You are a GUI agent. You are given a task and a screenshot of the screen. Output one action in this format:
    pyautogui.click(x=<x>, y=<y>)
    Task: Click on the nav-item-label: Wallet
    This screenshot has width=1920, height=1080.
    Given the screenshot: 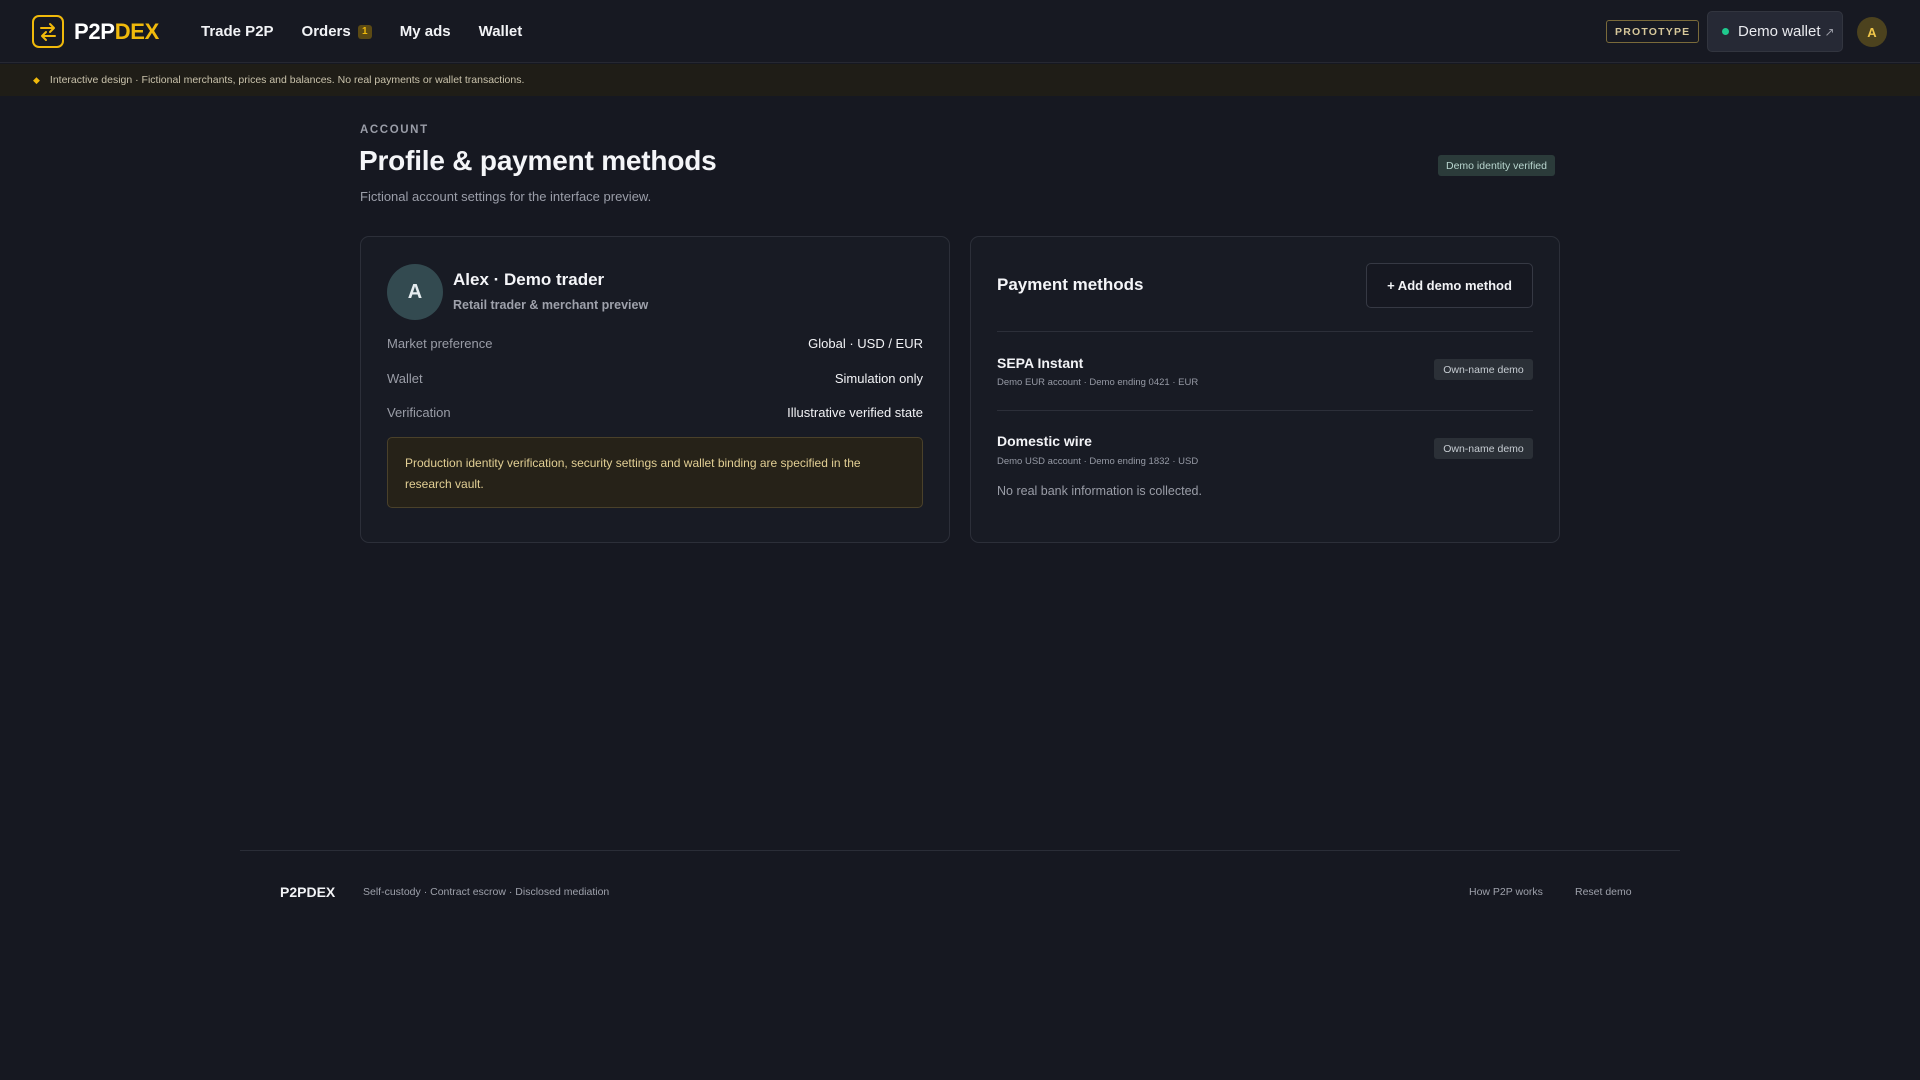 What is the action you would take?
    pyautogui.click(x=500, y=31)
    